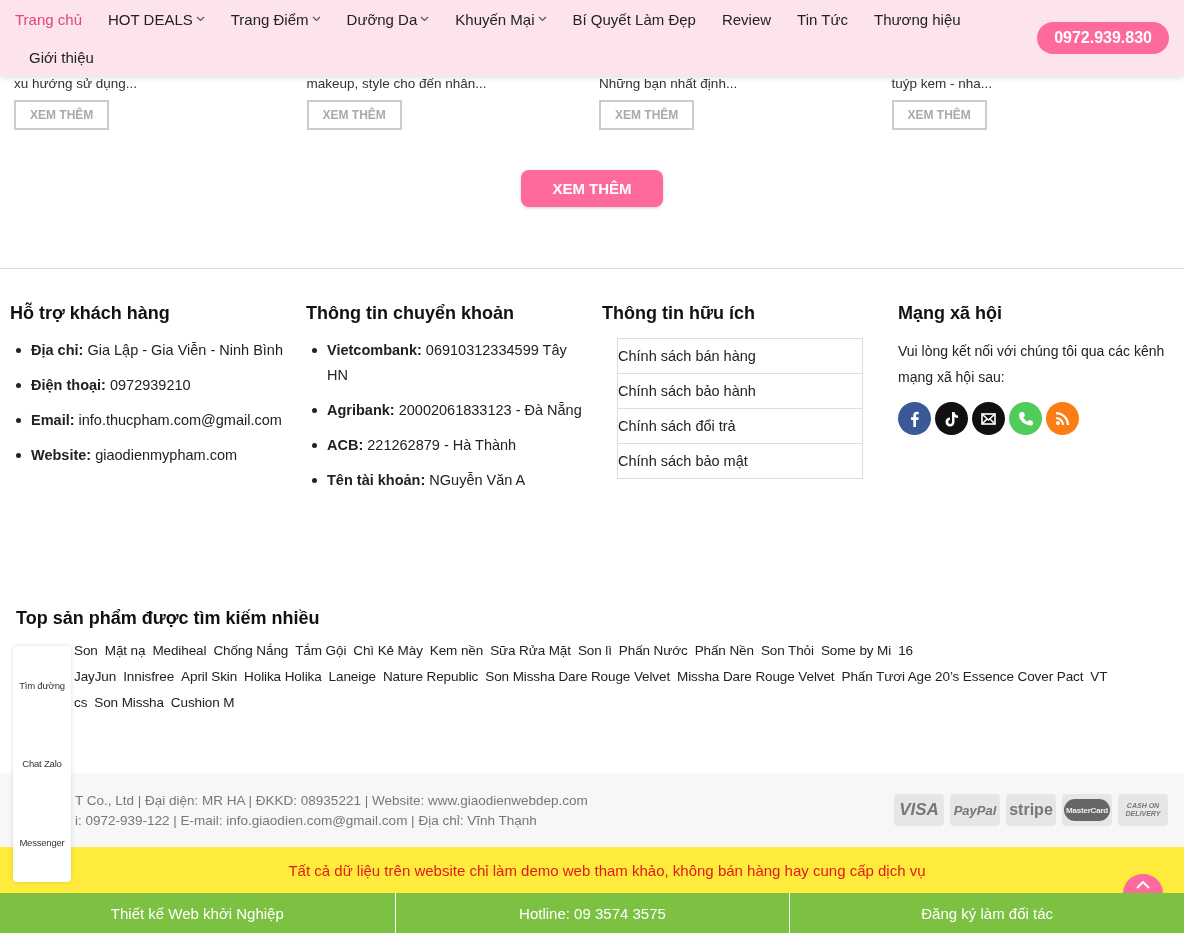  What do you see at coordinates (454, 410) in the screenshot?
I see `info-item: Agribank: 20002061833123 - Đà Nẵng` at bounding box center [454, 410].